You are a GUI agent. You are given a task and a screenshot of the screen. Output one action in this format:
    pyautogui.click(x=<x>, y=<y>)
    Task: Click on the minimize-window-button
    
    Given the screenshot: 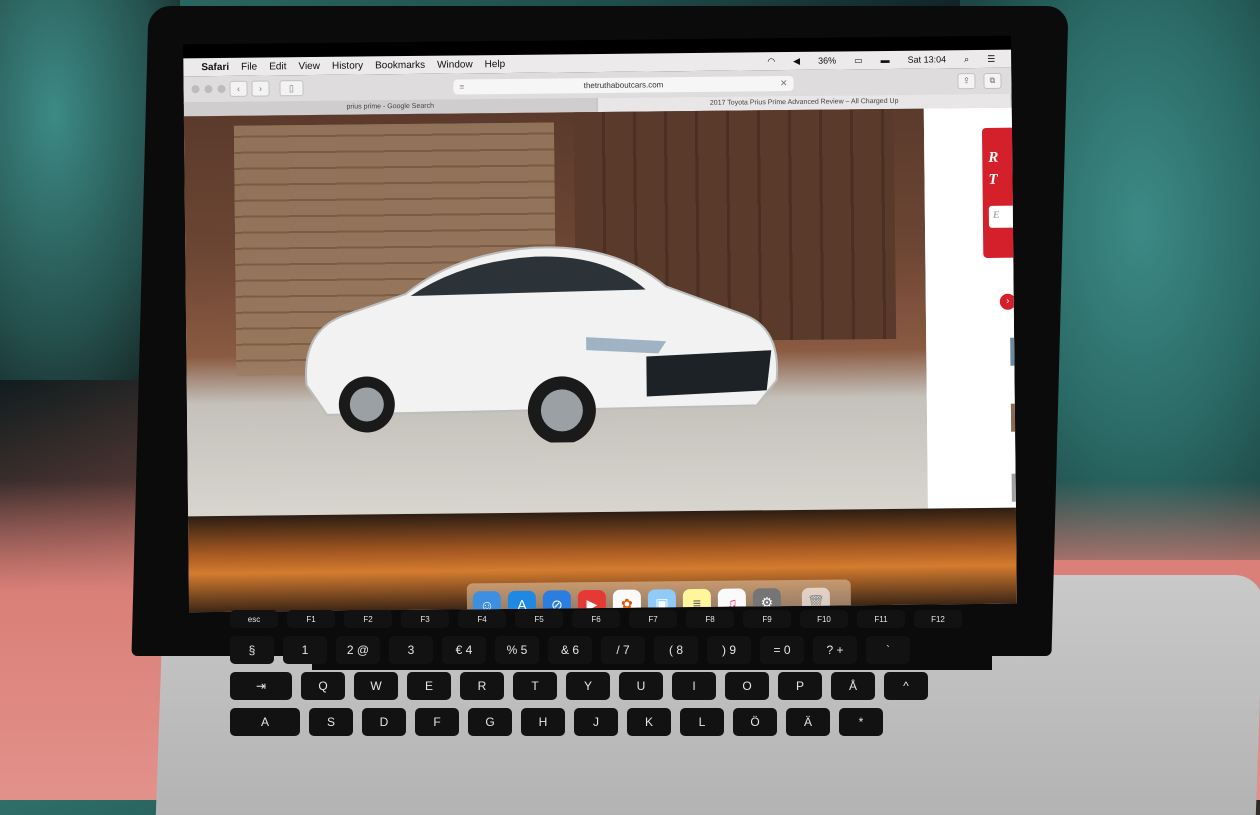 What is the action you would take?
    pyautogui.click(x=208, y=89)
    